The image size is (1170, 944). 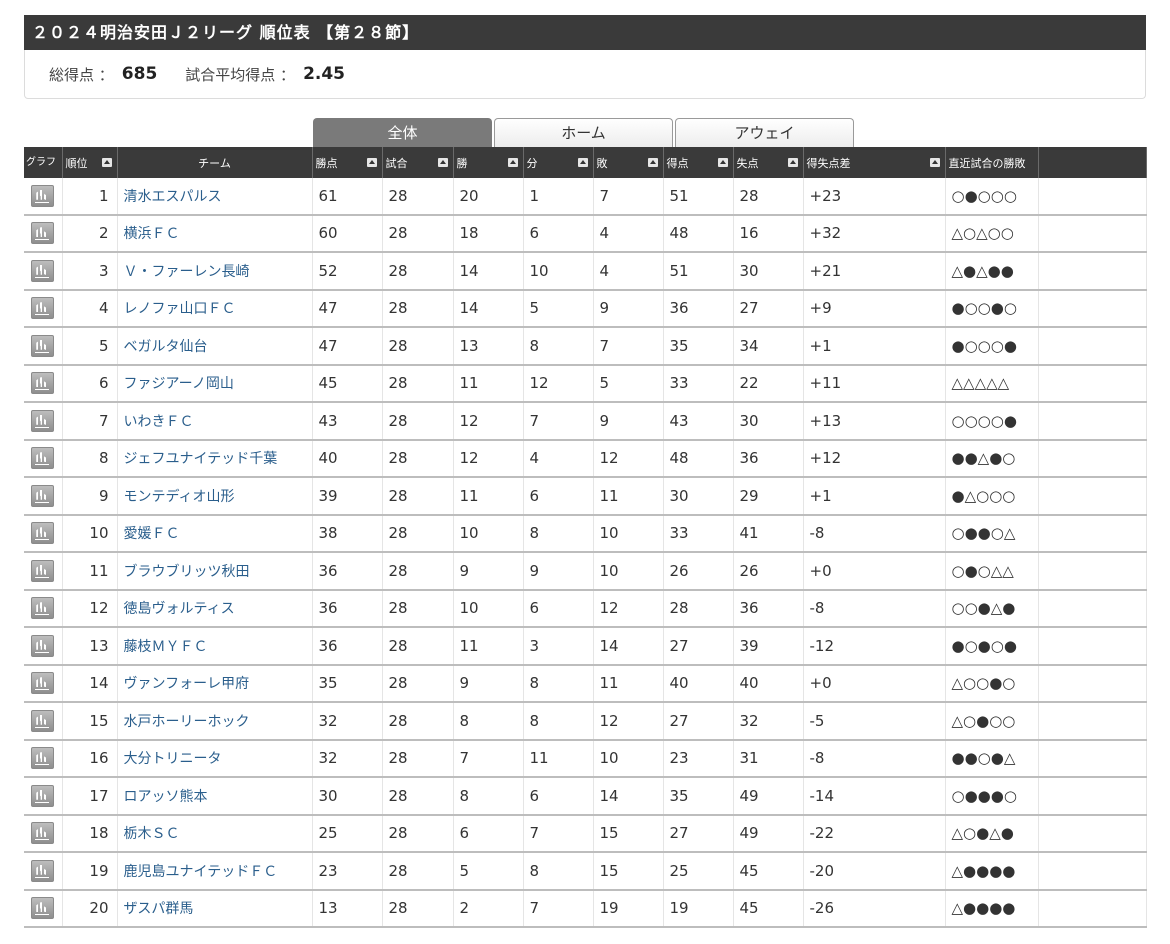 I want to click on team-link: 徳島ヴォルティス, so click(x=215, y=608).